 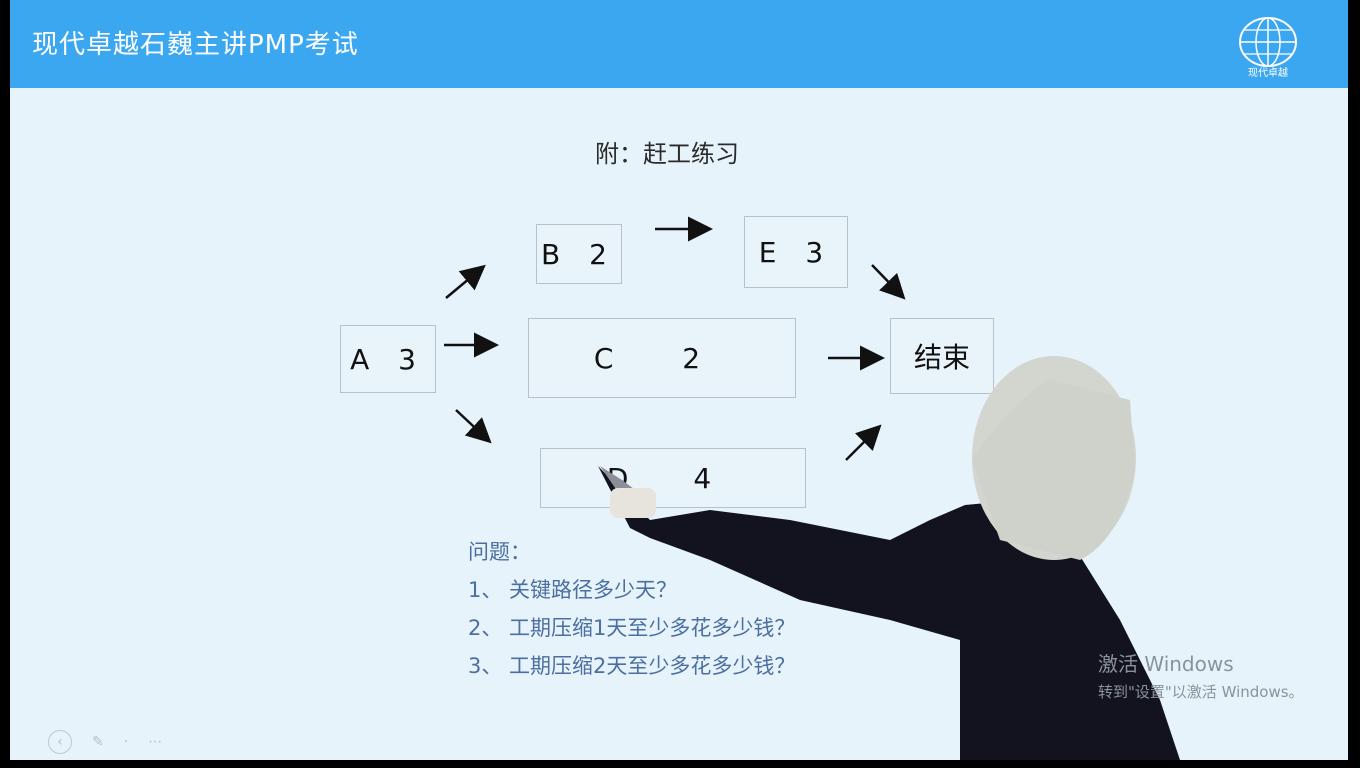 What do you see at coordinates (98, 742) in the screenshot?
I see `pen-icon: ✎` at bounding box center [98, 742].